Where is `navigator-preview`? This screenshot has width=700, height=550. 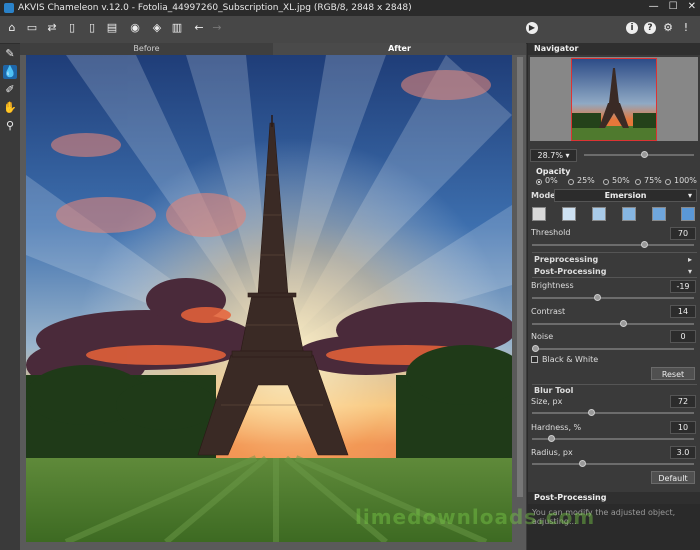
navigator-preview is located at coordinates (614, 99).